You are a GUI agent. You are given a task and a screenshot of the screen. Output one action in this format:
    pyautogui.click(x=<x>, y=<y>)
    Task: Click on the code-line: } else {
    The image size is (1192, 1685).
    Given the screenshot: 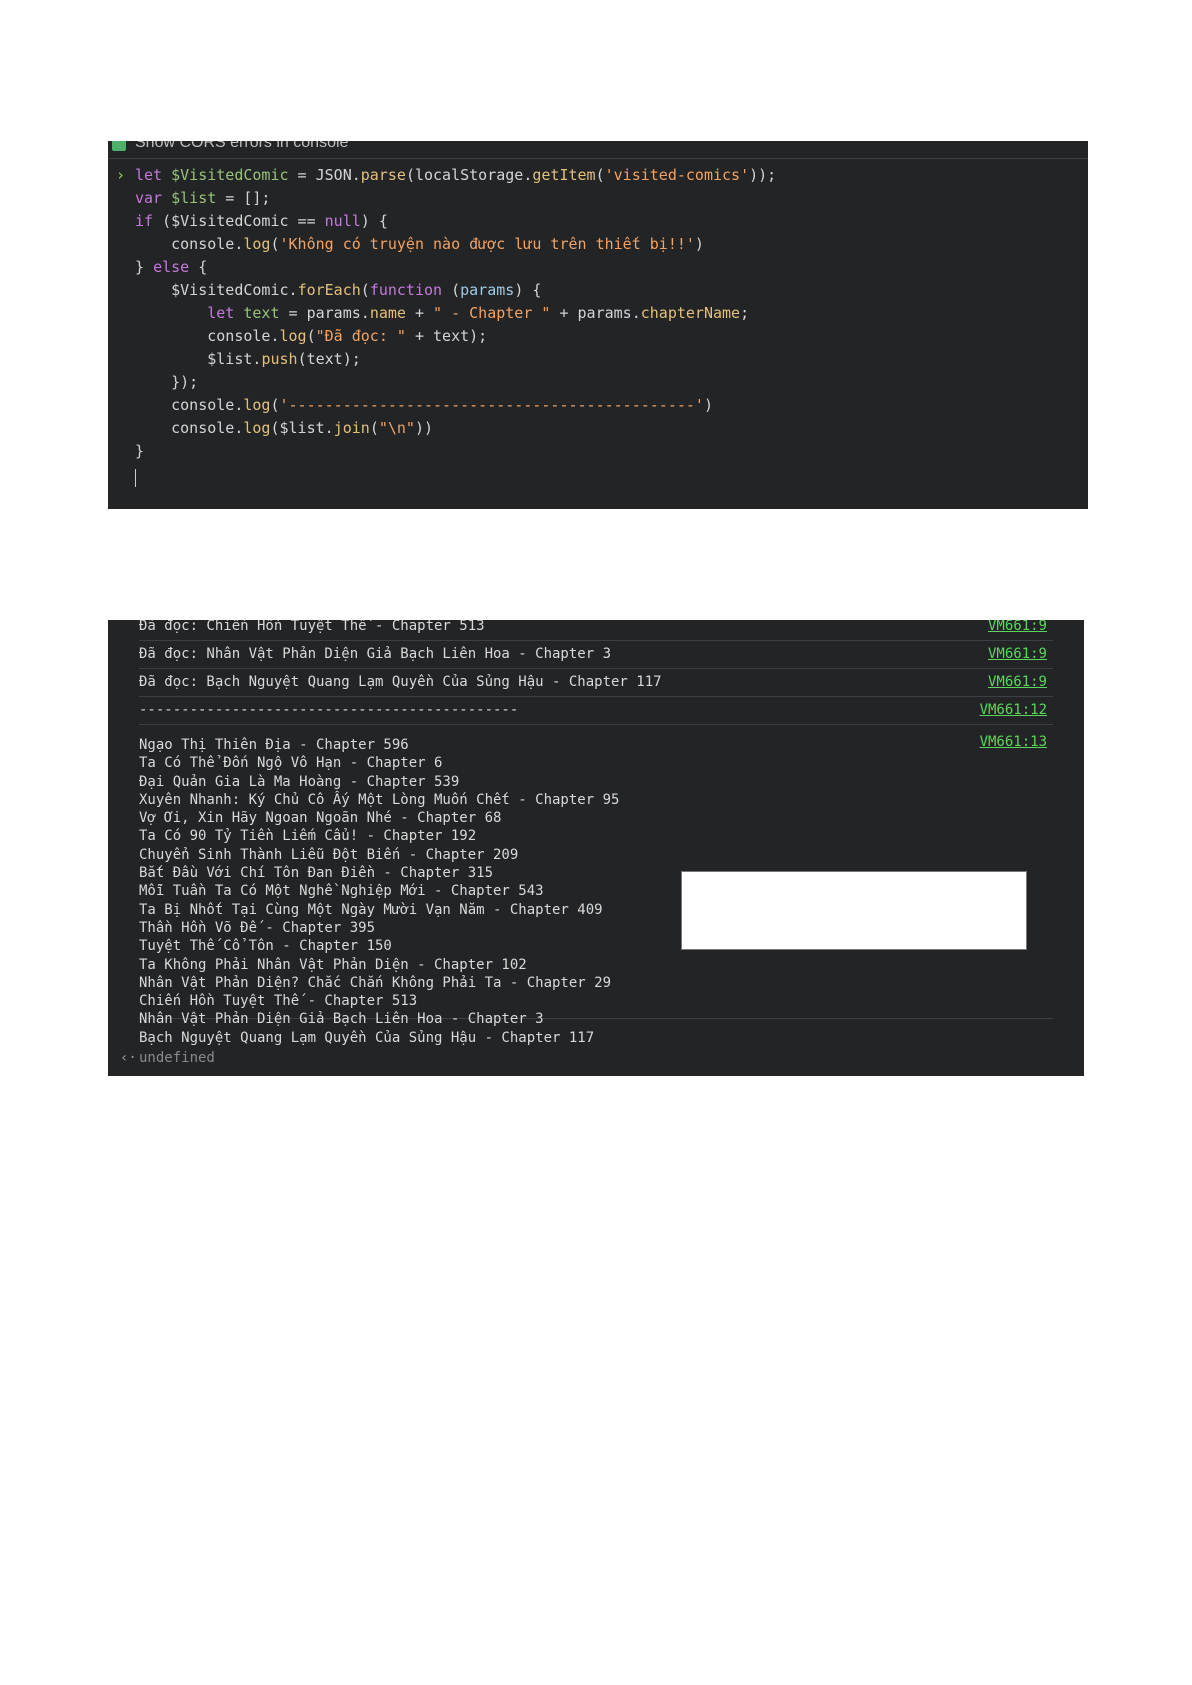 What is the action you would take?
    pyautogui.click(x=455, y=267)
    